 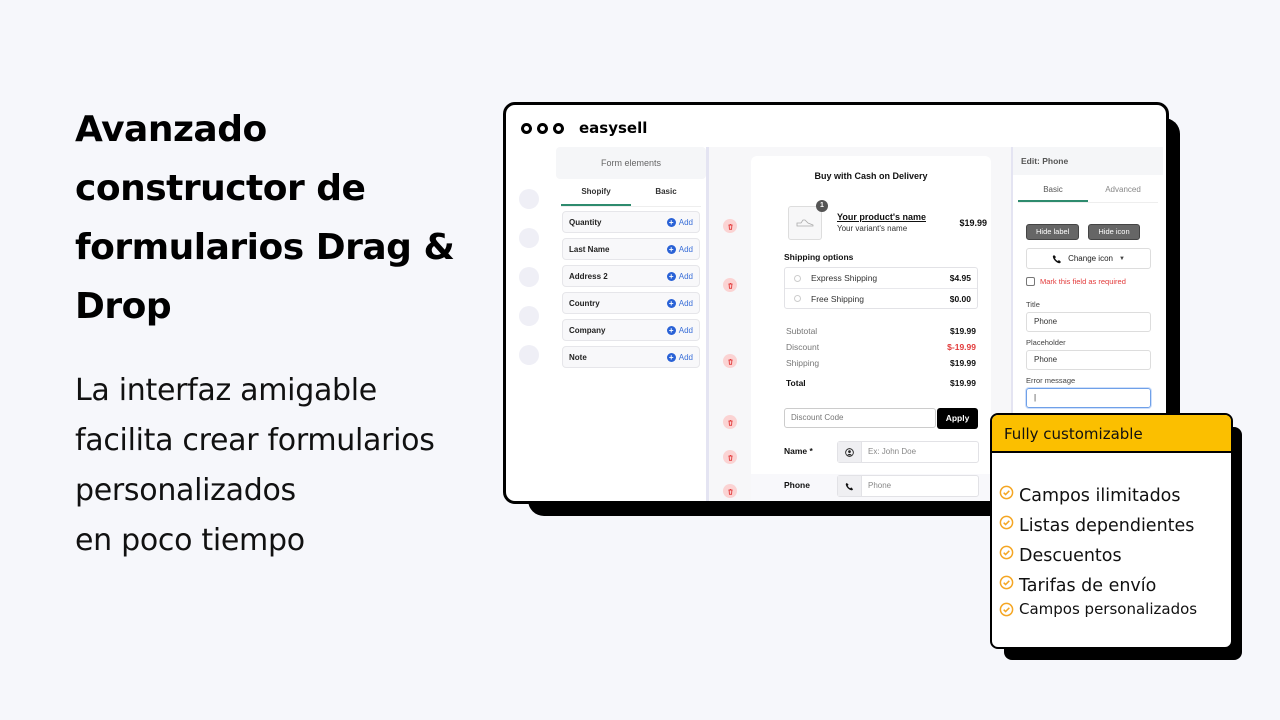 What do you see at coordinates (963, 383) in the screenshot?
I see `summary-value: $19.99` at bounding box center [963, 383].